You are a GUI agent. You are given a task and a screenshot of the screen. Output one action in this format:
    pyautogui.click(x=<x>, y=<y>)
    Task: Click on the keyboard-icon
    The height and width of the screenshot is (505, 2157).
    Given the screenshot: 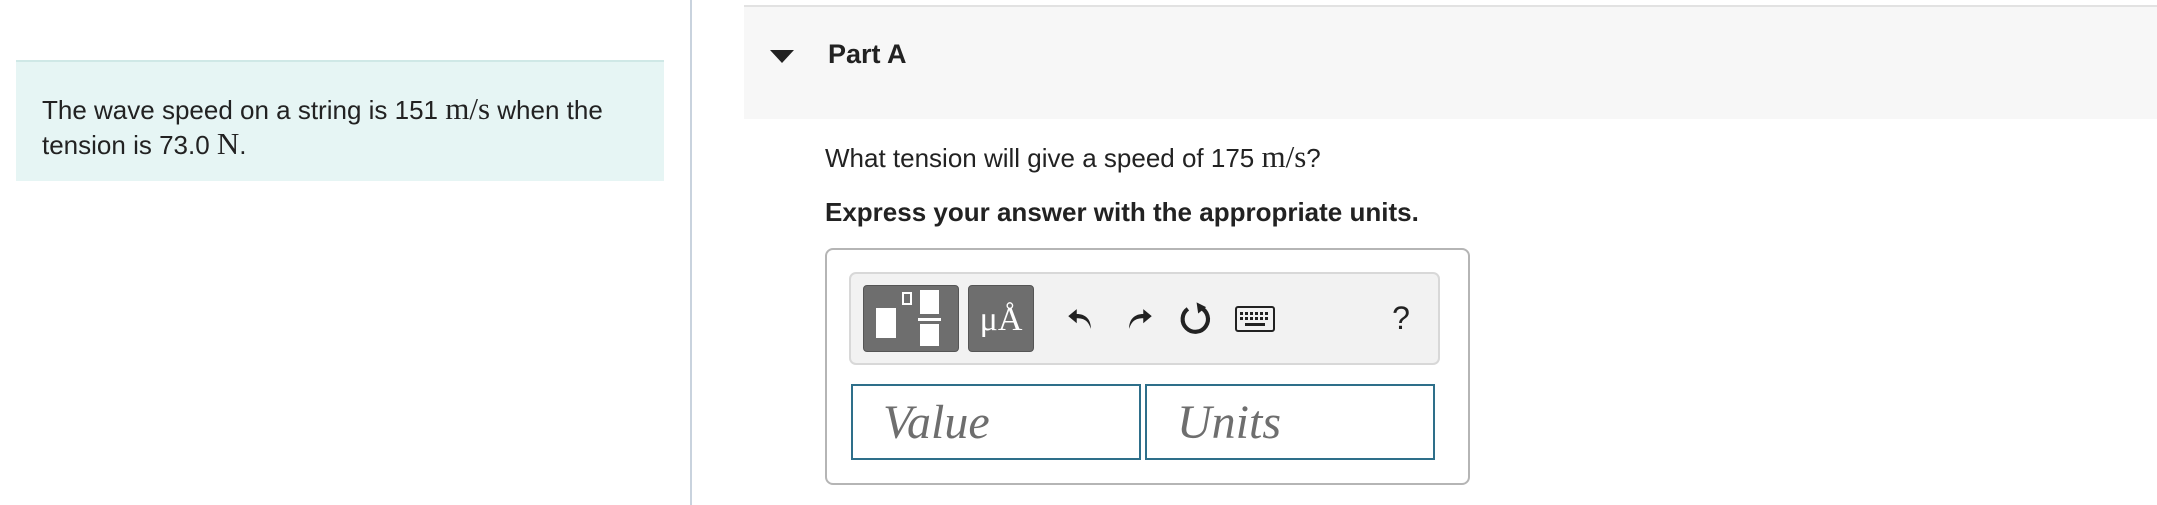 What is the action you would take?
    pyautogui.click(x=1255, y=318)
    